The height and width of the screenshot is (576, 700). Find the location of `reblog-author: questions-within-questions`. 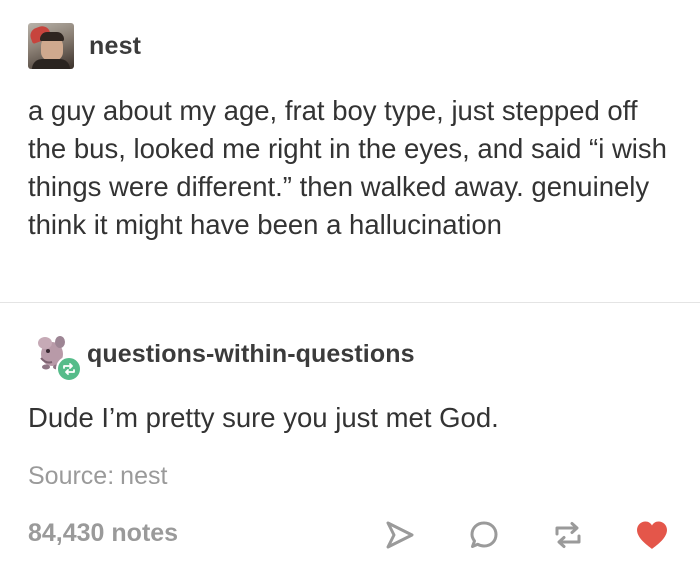

reblog-author: questions-within-questions is located at coordinates (251, 354).